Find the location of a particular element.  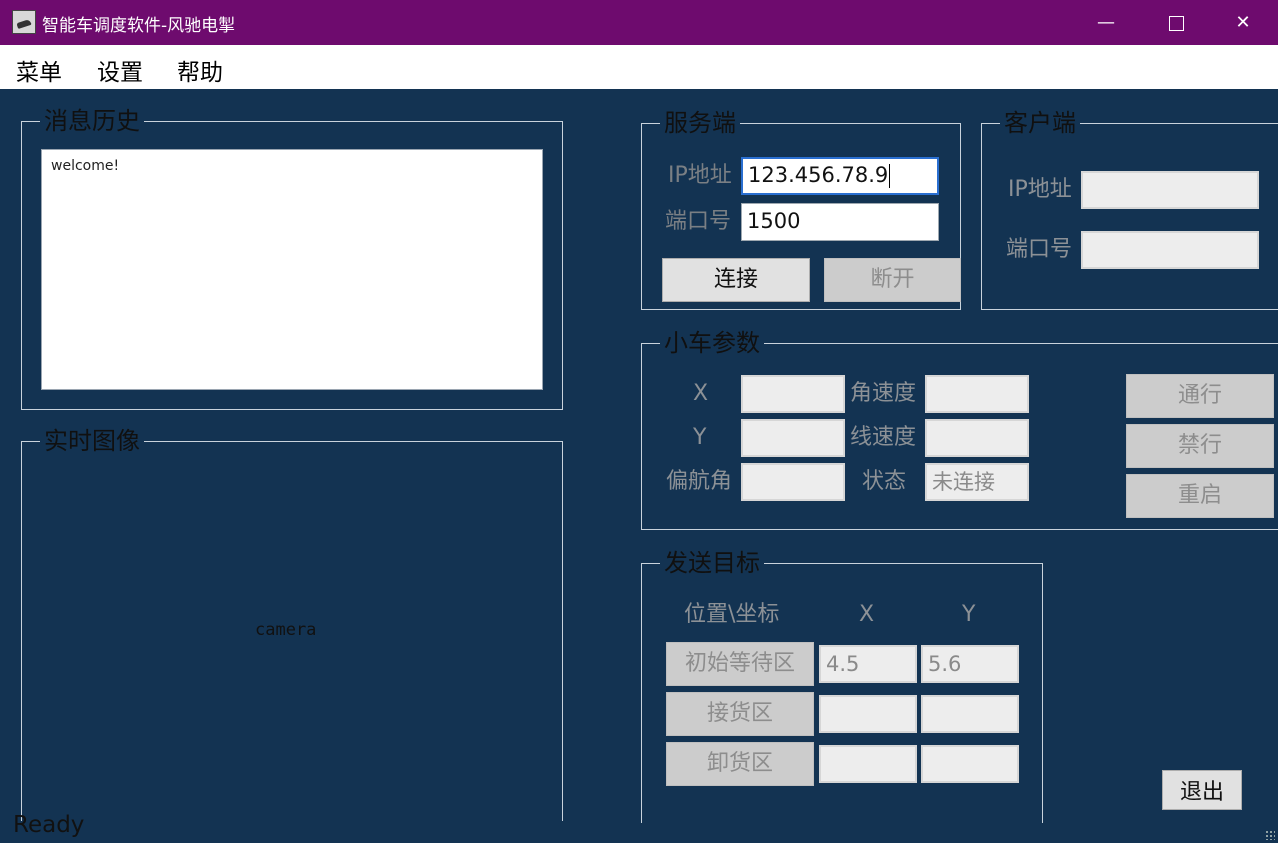

col-position-header: 位置\坐标 is located at coordinates (732, 614).